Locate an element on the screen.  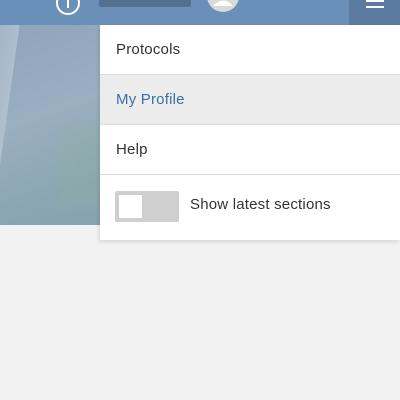
menu-item-label: My Profile is located at coordinates (150, 99).